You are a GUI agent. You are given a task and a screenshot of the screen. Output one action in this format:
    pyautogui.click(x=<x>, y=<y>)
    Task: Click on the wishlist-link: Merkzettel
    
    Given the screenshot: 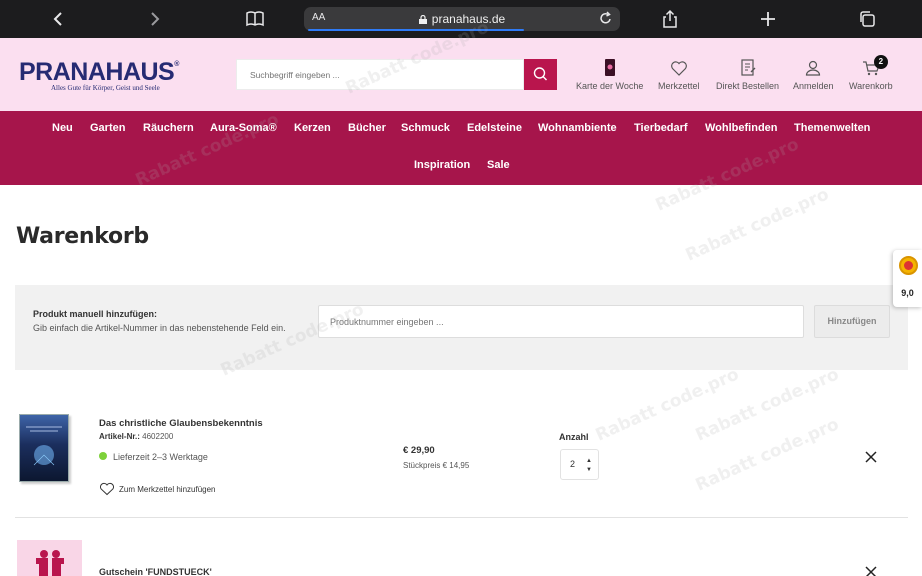 What is the action you would take?
    pyautogui.click(x=679, y=74)
    